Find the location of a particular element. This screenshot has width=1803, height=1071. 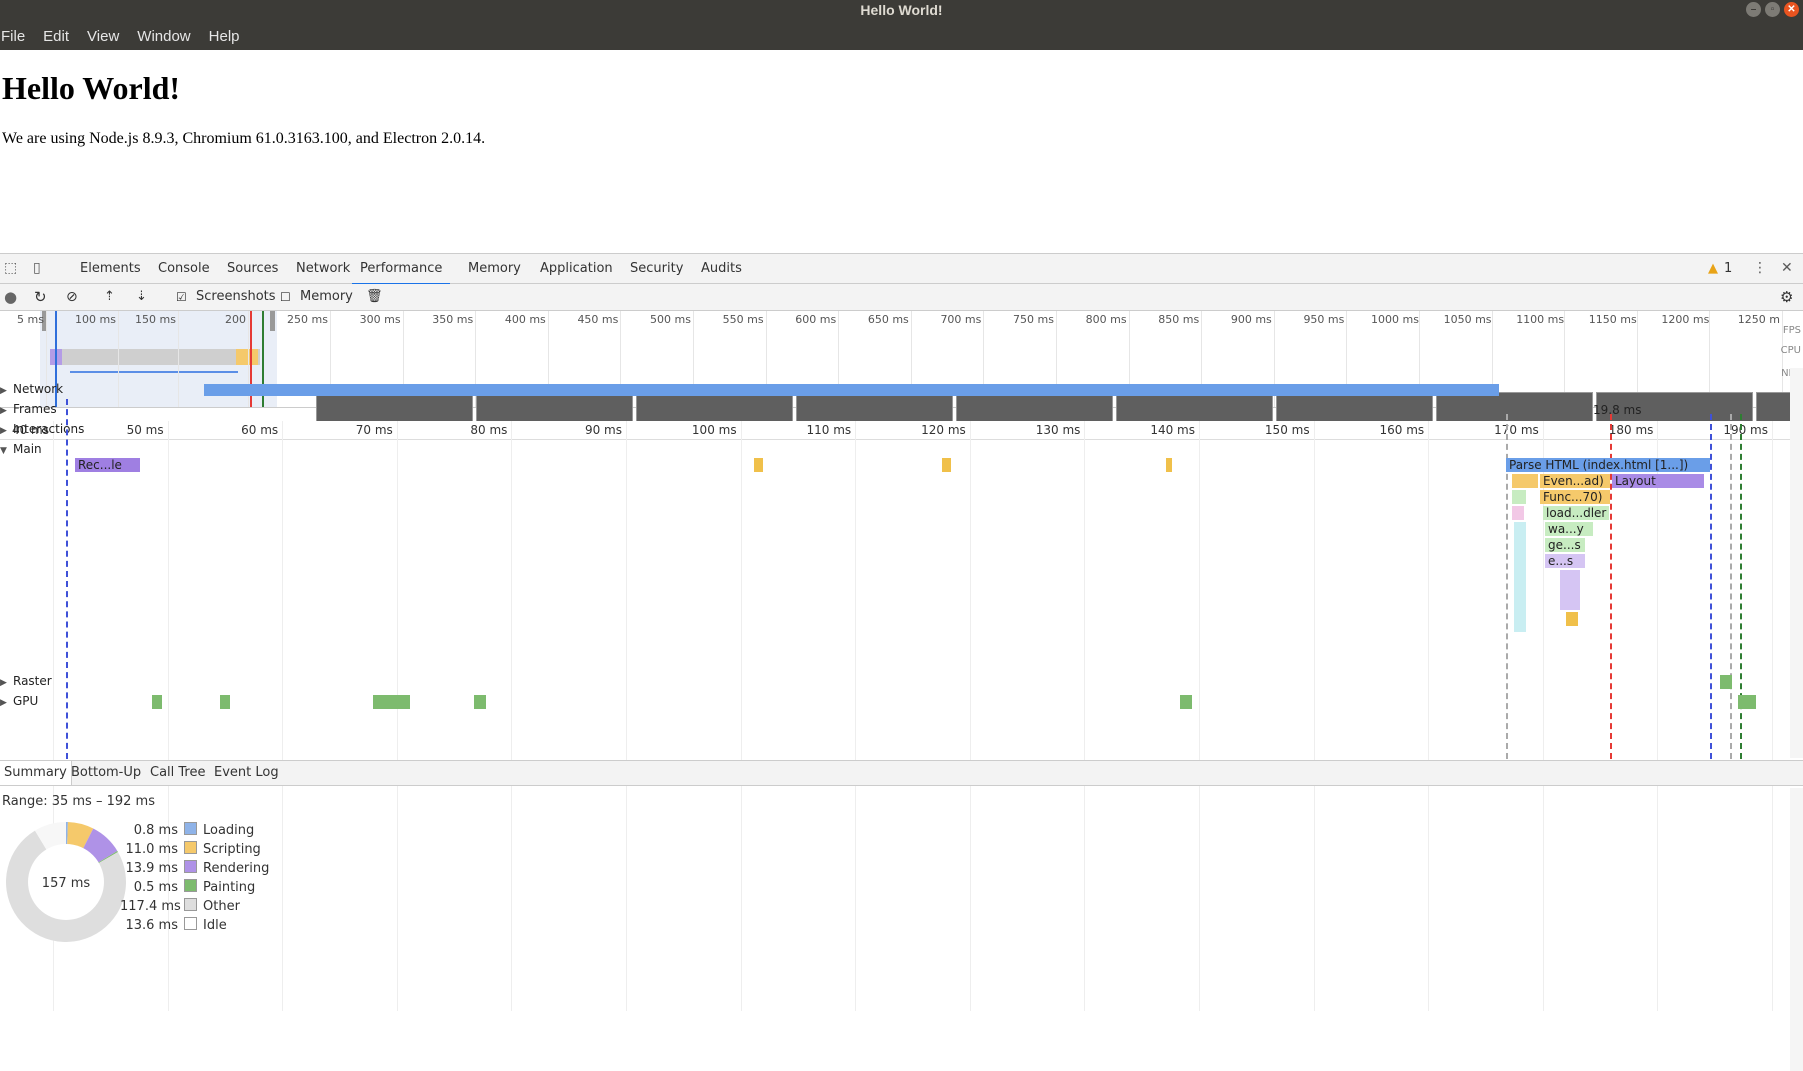

menu-help: Help is located at coordinates (224, 35).